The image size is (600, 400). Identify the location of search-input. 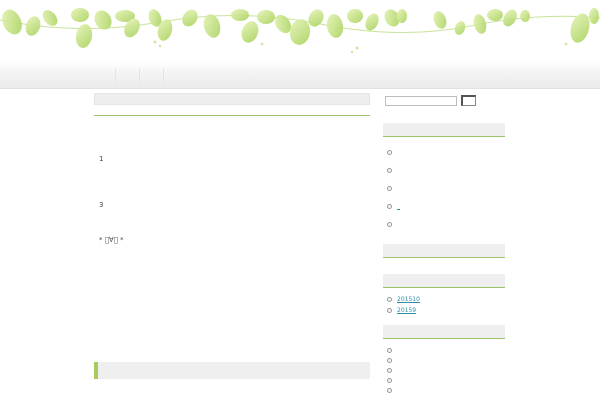
(421, 100).